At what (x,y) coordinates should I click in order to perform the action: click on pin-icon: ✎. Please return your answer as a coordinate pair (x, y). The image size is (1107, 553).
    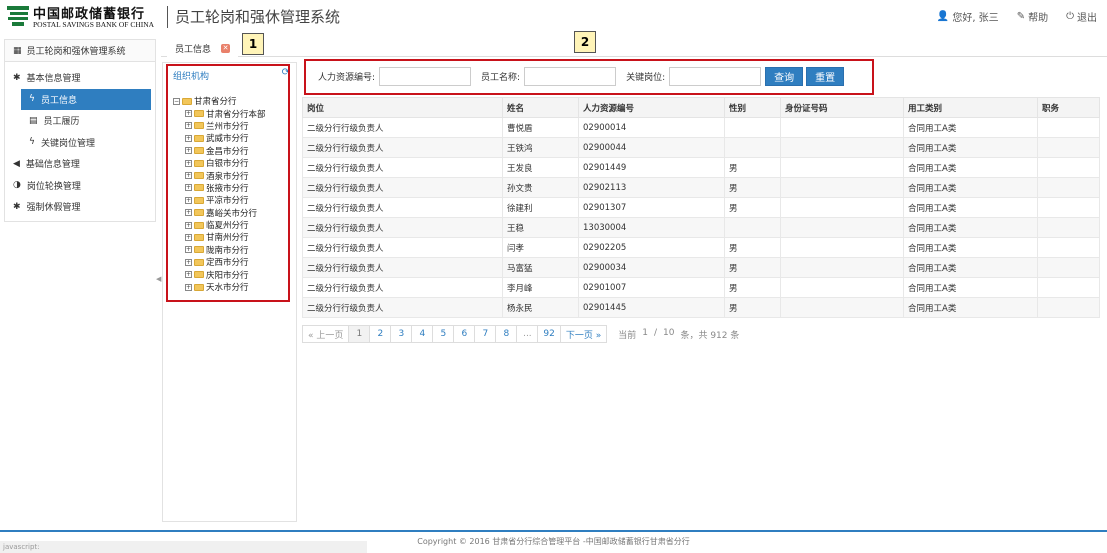
    Looking at the image, I should click on (1021, 16).